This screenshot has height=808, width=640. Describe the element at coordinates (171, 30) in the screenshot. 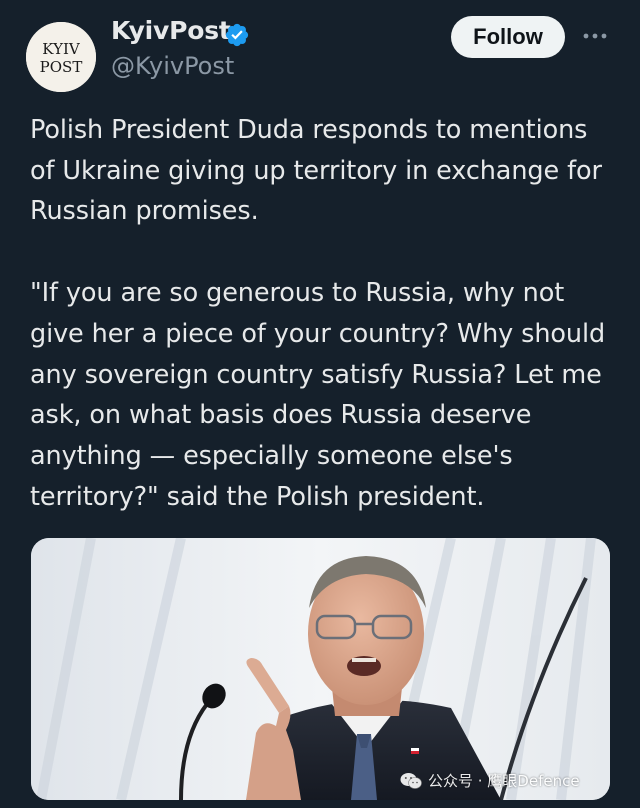

I see `display-name: KyivPost` at that location.